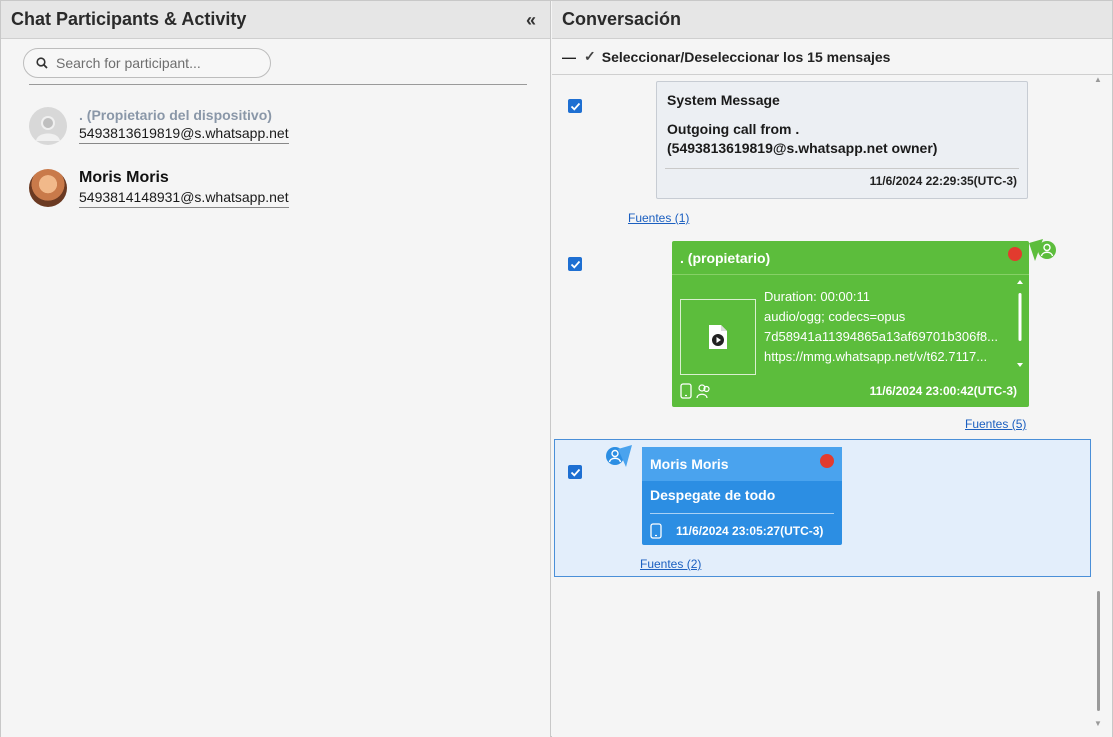 This screenshot has width=1113, height=737. I want to click on media-scrollbar, so click(1020, 324).